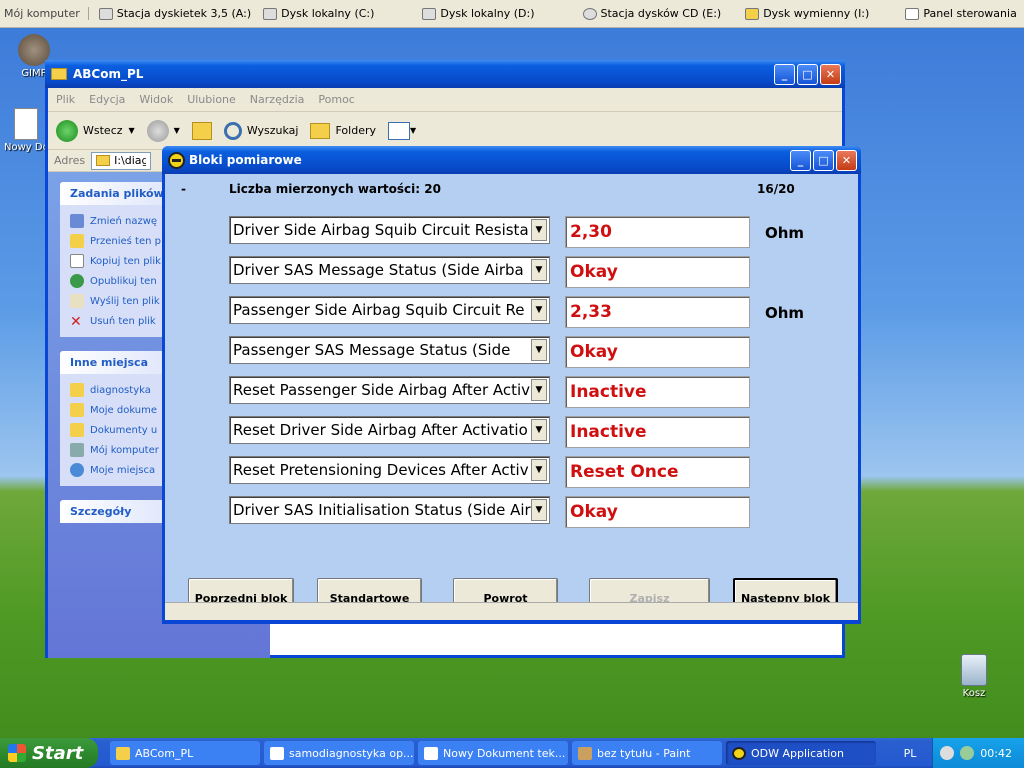 Image resolution: width=1024 pixels, height=768 pixels. I want to click on quickbar-removable-i: Dysk wymienny (I:), so click(807, 13).